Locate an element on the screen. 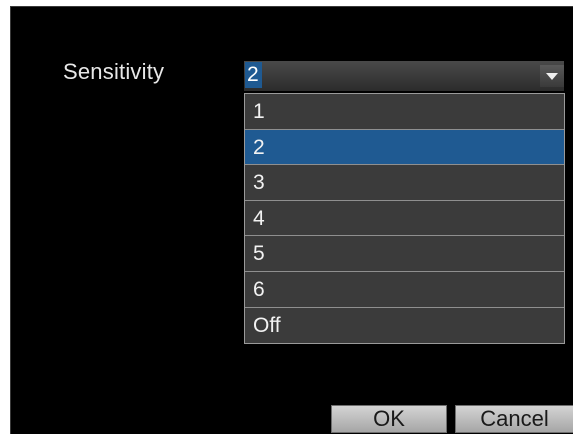  ok-button: OK is located at coordinates (389, 419).